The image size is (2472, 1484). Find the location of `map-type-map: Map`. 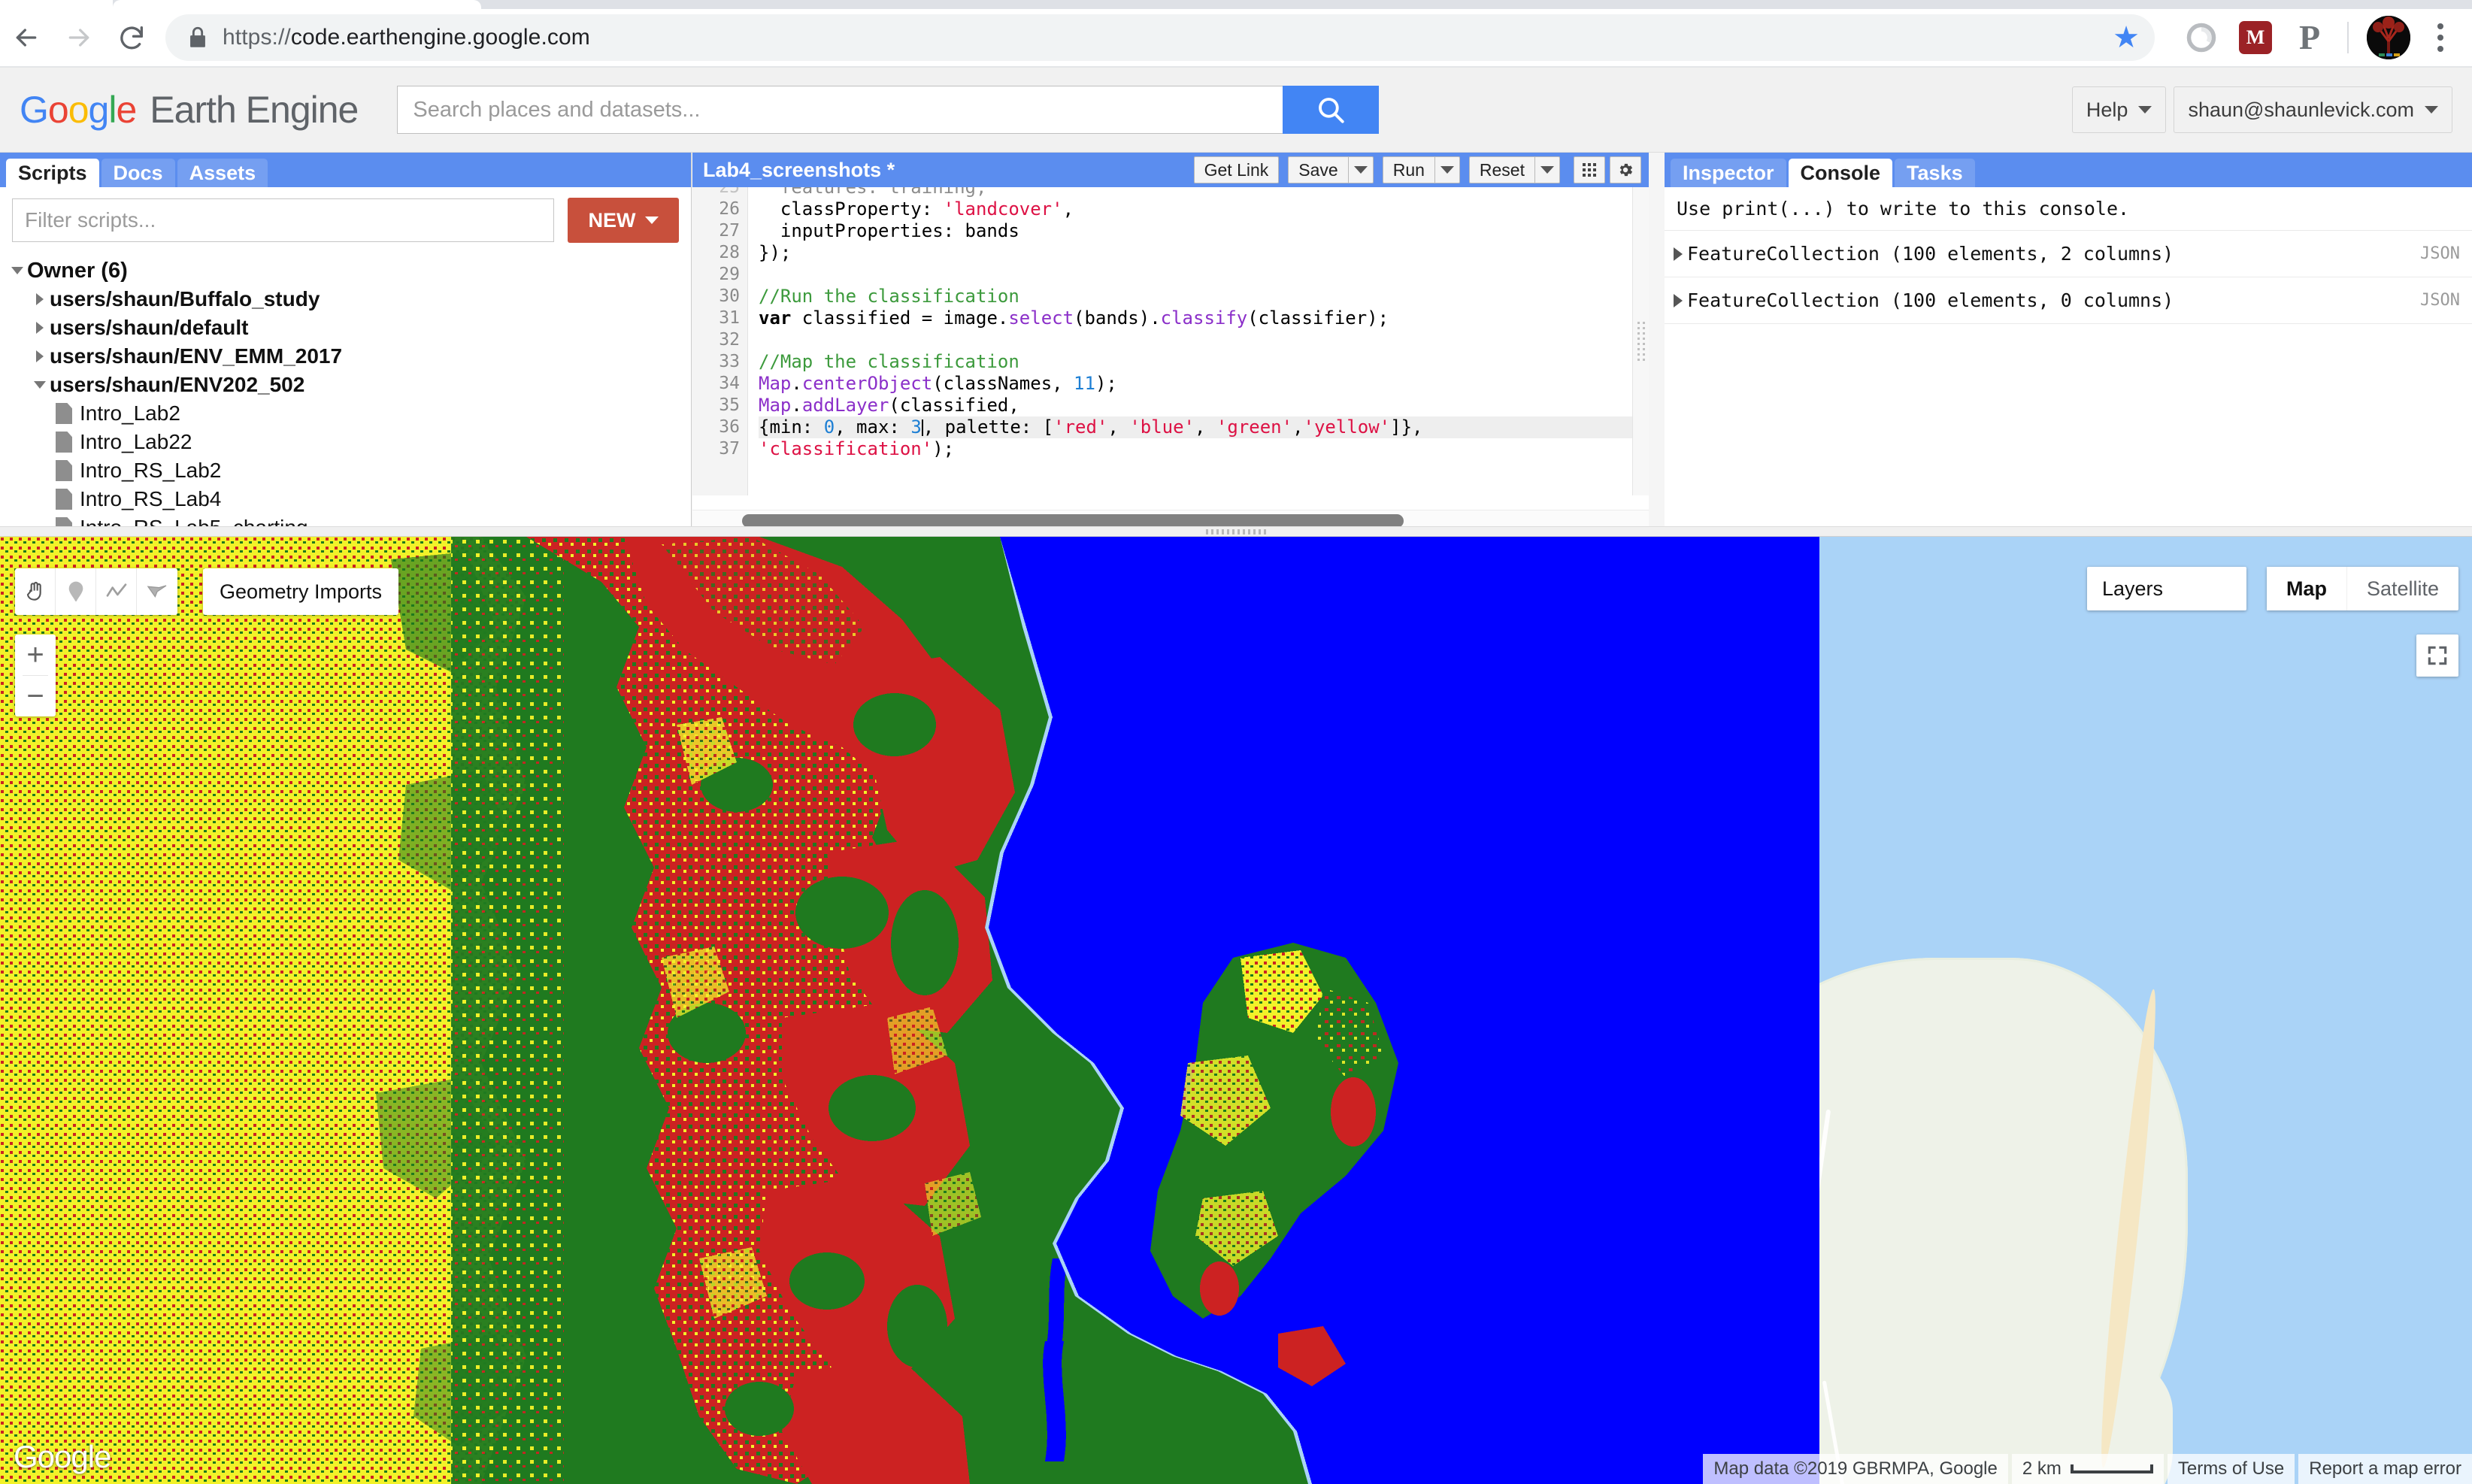

map-type-map: Map is located at coordinates (2306, 588).